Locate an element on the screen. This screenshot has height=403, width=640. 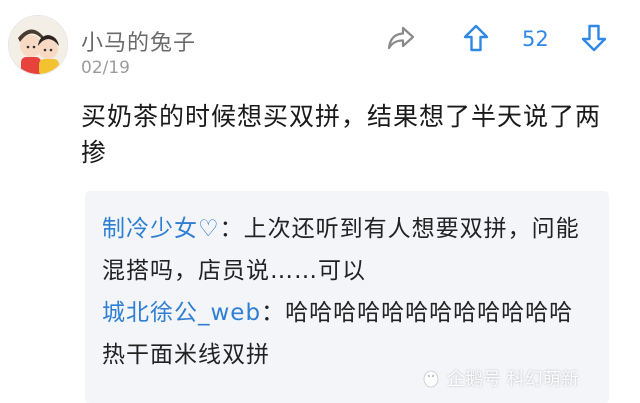
watermark: 企鹅号 科幻萌新 is located at coordinates (499, 378).